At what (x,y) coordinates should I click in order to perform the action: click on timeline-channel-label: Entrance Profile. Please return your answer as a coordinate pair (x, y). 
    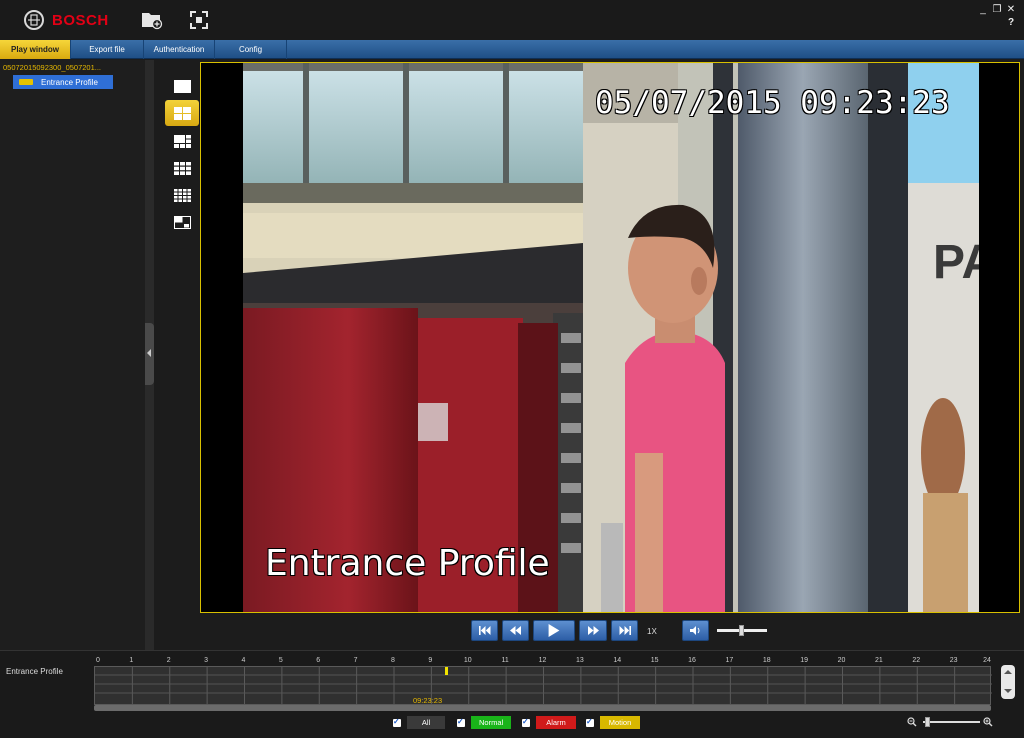
    Looking at the image, I should click on (34, 671).